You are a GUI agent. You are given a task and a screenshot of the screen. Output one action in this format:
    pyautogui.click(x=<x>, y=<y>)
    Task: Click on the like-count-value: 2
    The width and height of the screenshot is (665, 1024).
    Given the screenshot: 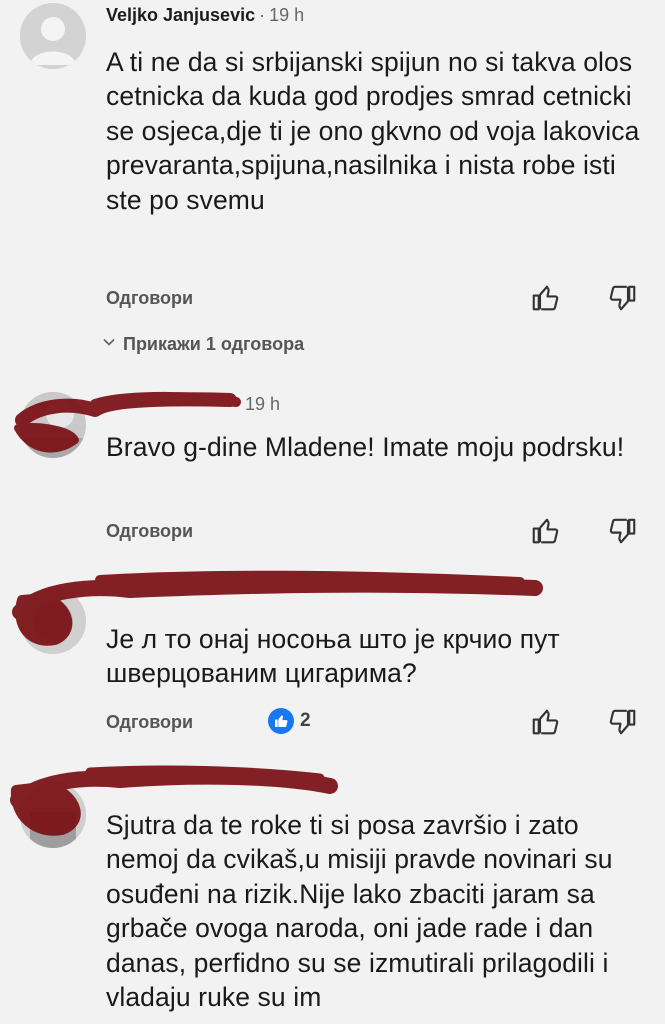 What is the action you would take?
    pyautogui.click(x=305, y=721)
    